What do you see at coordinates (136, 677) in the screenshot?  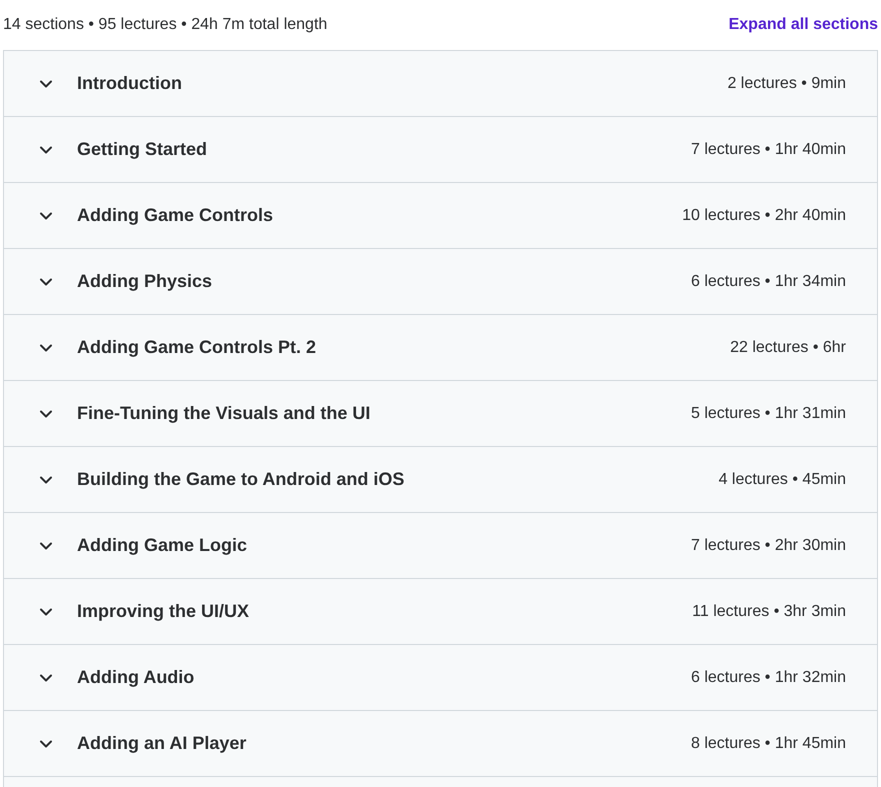 I see `section-title: Adding Audio` at bounding box center [136, 677].